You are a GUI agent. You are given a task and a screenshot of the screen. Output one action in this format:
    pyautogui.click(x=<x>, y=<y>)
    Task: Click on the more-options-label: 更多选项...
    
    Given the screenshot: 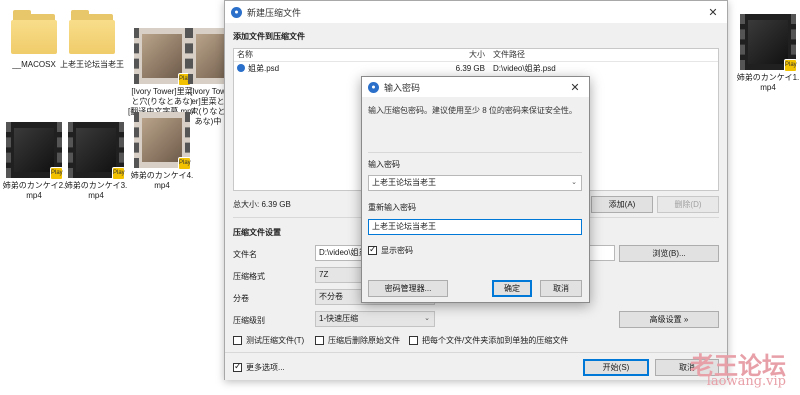 What is the action you would take?
    pyautogui.click(x=265, y=367)
    